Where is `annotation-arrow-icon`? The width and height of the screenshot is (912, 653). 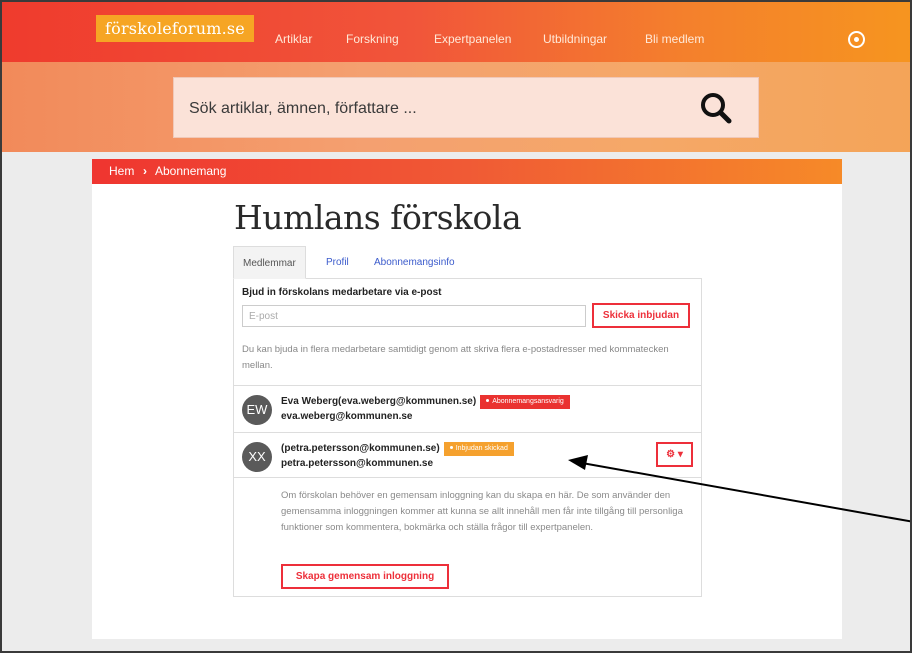
annotation-arrow-icon is located at coordinates (739, 489).